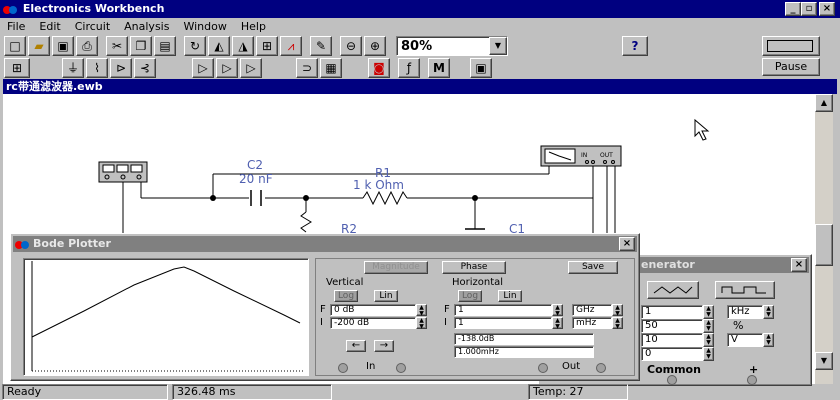 The width and height of the screenshot is (840, 400). Describe the element at coordinates (708, 340) in the screenshot. I see `amplitude-spinner: ▲ ▼` at that location.